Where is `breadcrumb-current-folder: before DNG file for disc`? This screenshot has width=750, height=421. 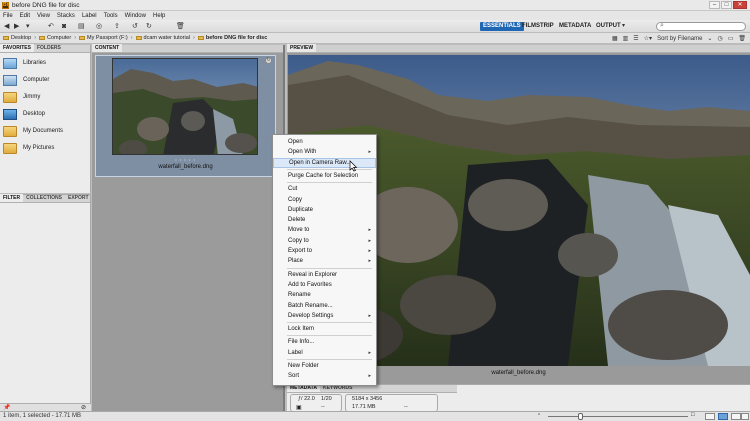 breadcrumb-current-folder: before DNG file for disc is located at coordinates (232, 38).